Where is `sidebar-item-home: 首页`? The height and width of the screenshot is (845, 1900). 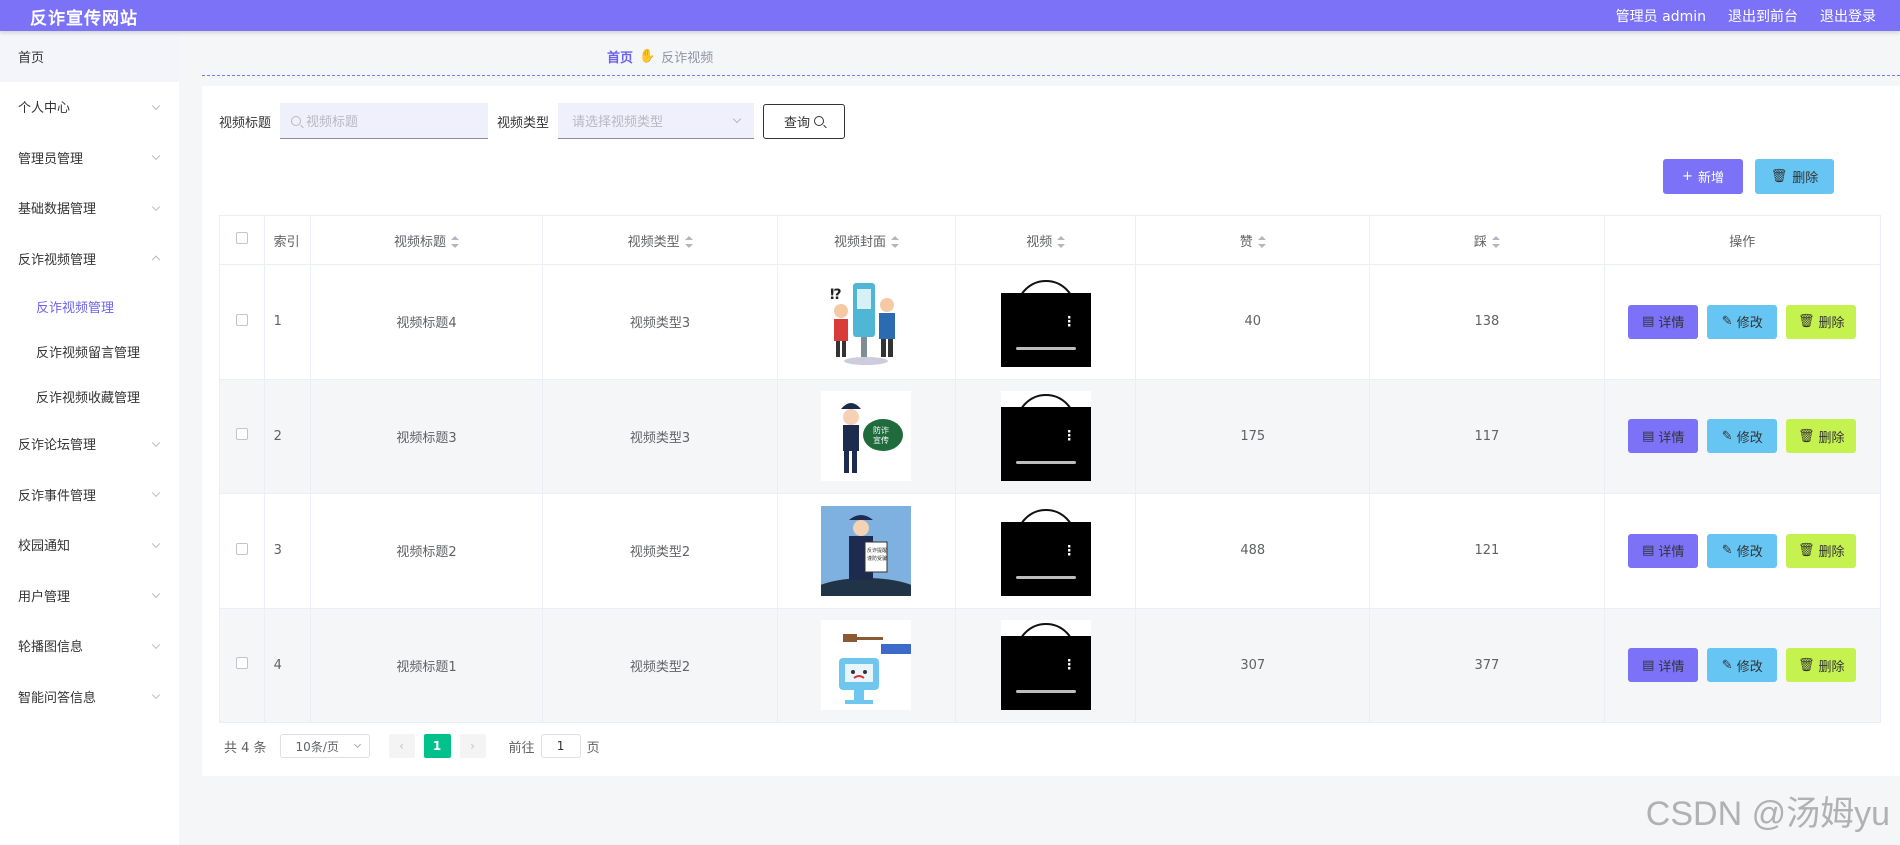
sidebar-item-home: 首页 is located at coordinates (89, 56).